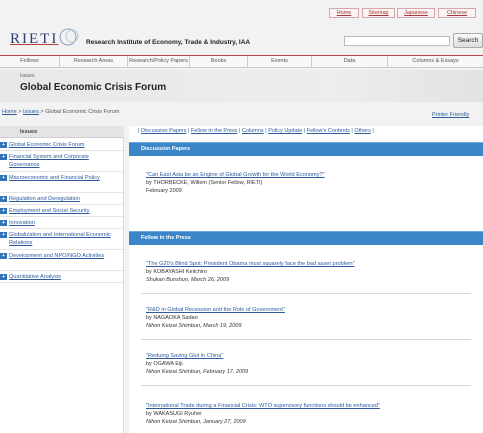  I want to click on article-source: Nihon Keizai Shimbun, March 19, 2009, so click(194, 326).